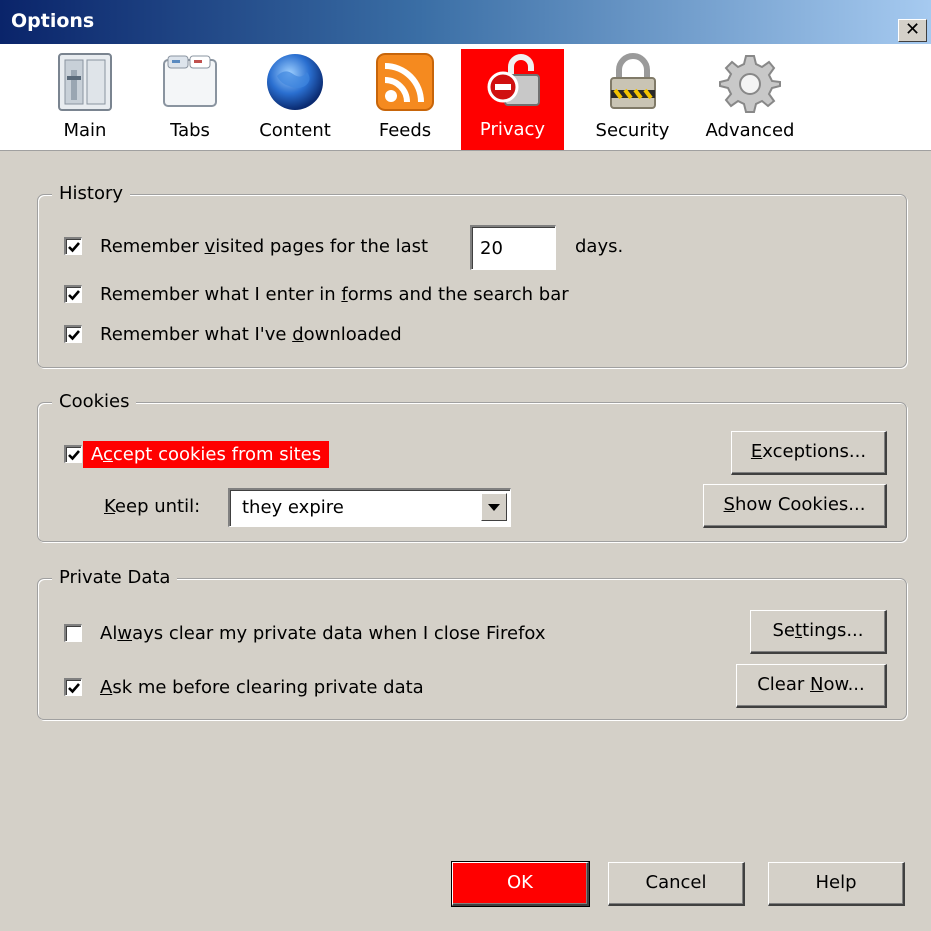 Image resolution: width=931 pixels, height=931 pixels. I want to click on cookies-legend: Cookies, so click(94, 402).